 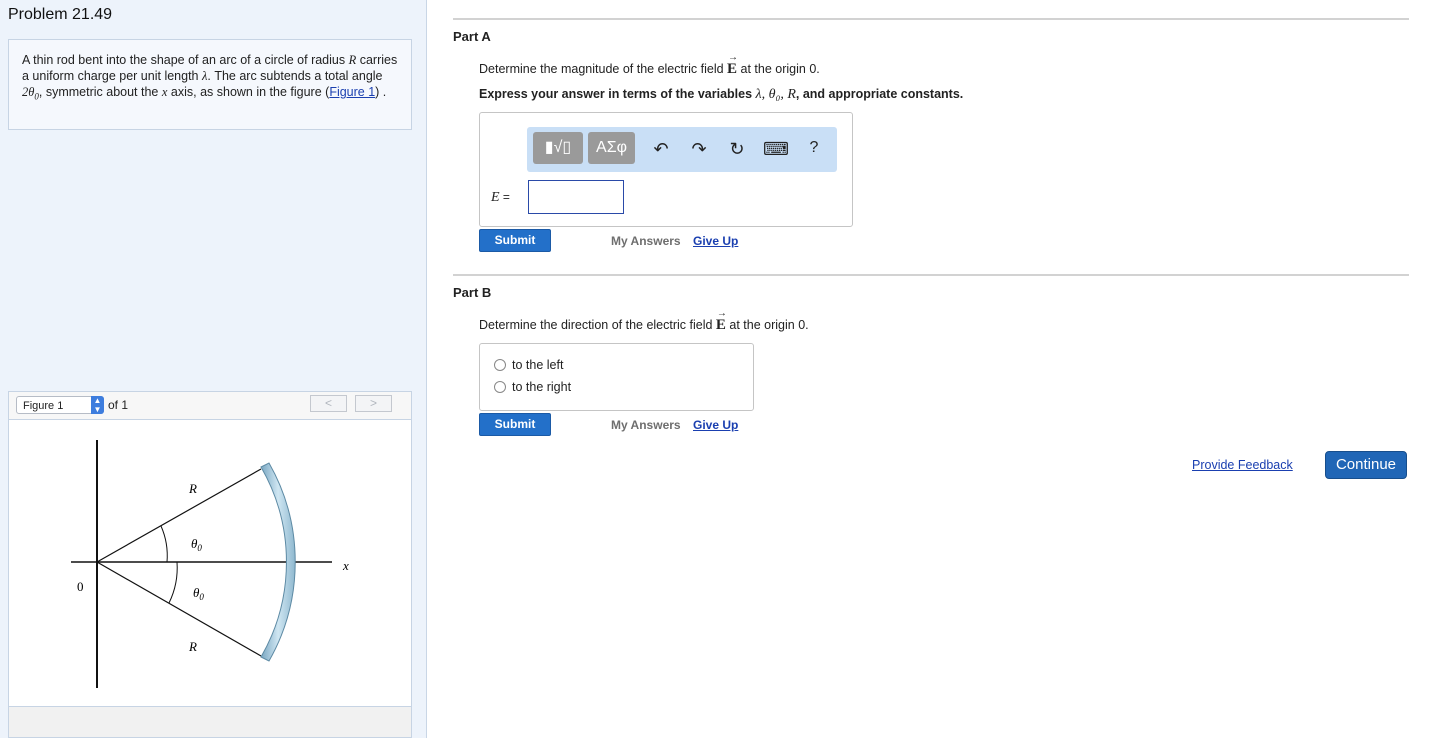 I want to click on direction-options: to the left to the right, so click(x=616, y=377).